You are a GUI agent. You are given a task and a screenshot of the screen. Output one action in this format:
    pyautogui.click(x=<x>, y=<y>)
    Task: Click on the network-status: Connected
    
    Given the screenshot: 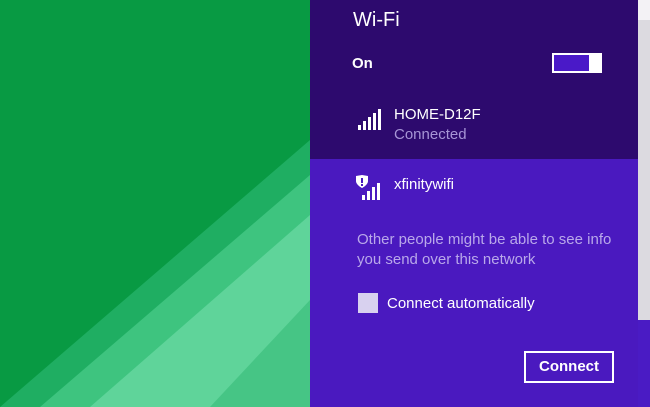 What is the action you would take?
    pyautogui.click(x=430, y=134)
    